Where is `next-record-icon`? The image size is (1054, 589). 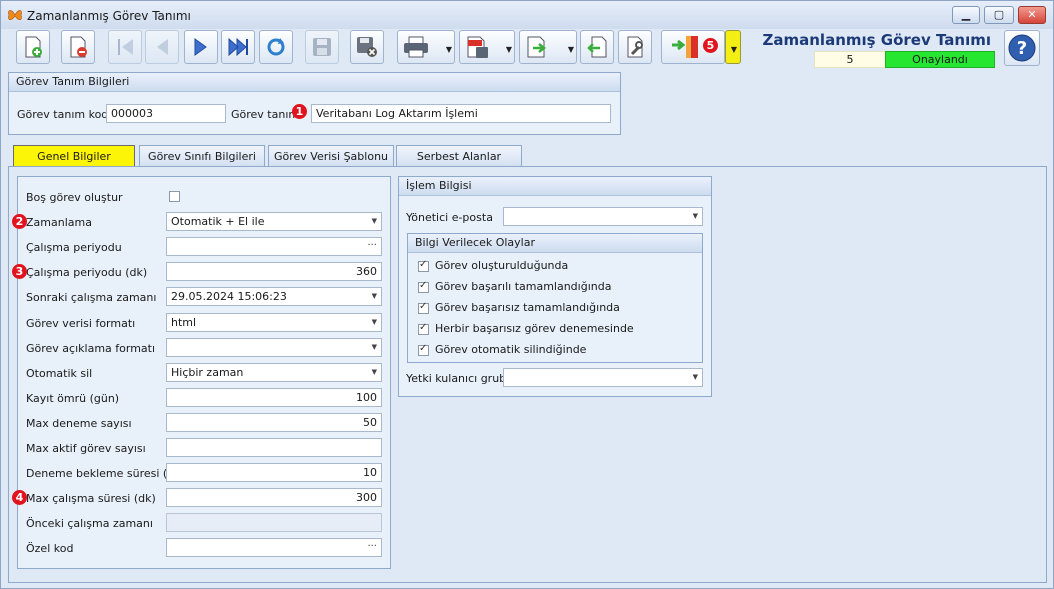 next-record-icon is located at coordinates (200, 47).